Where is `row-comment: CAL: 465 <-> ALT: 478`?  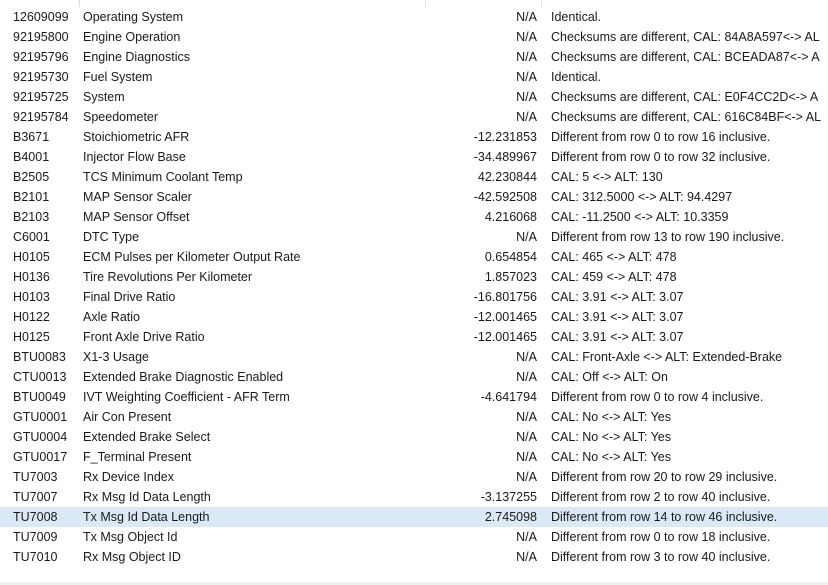
row-comment: CAL: 465 <-> ALT: 478 is located at coordinates (614, 257).